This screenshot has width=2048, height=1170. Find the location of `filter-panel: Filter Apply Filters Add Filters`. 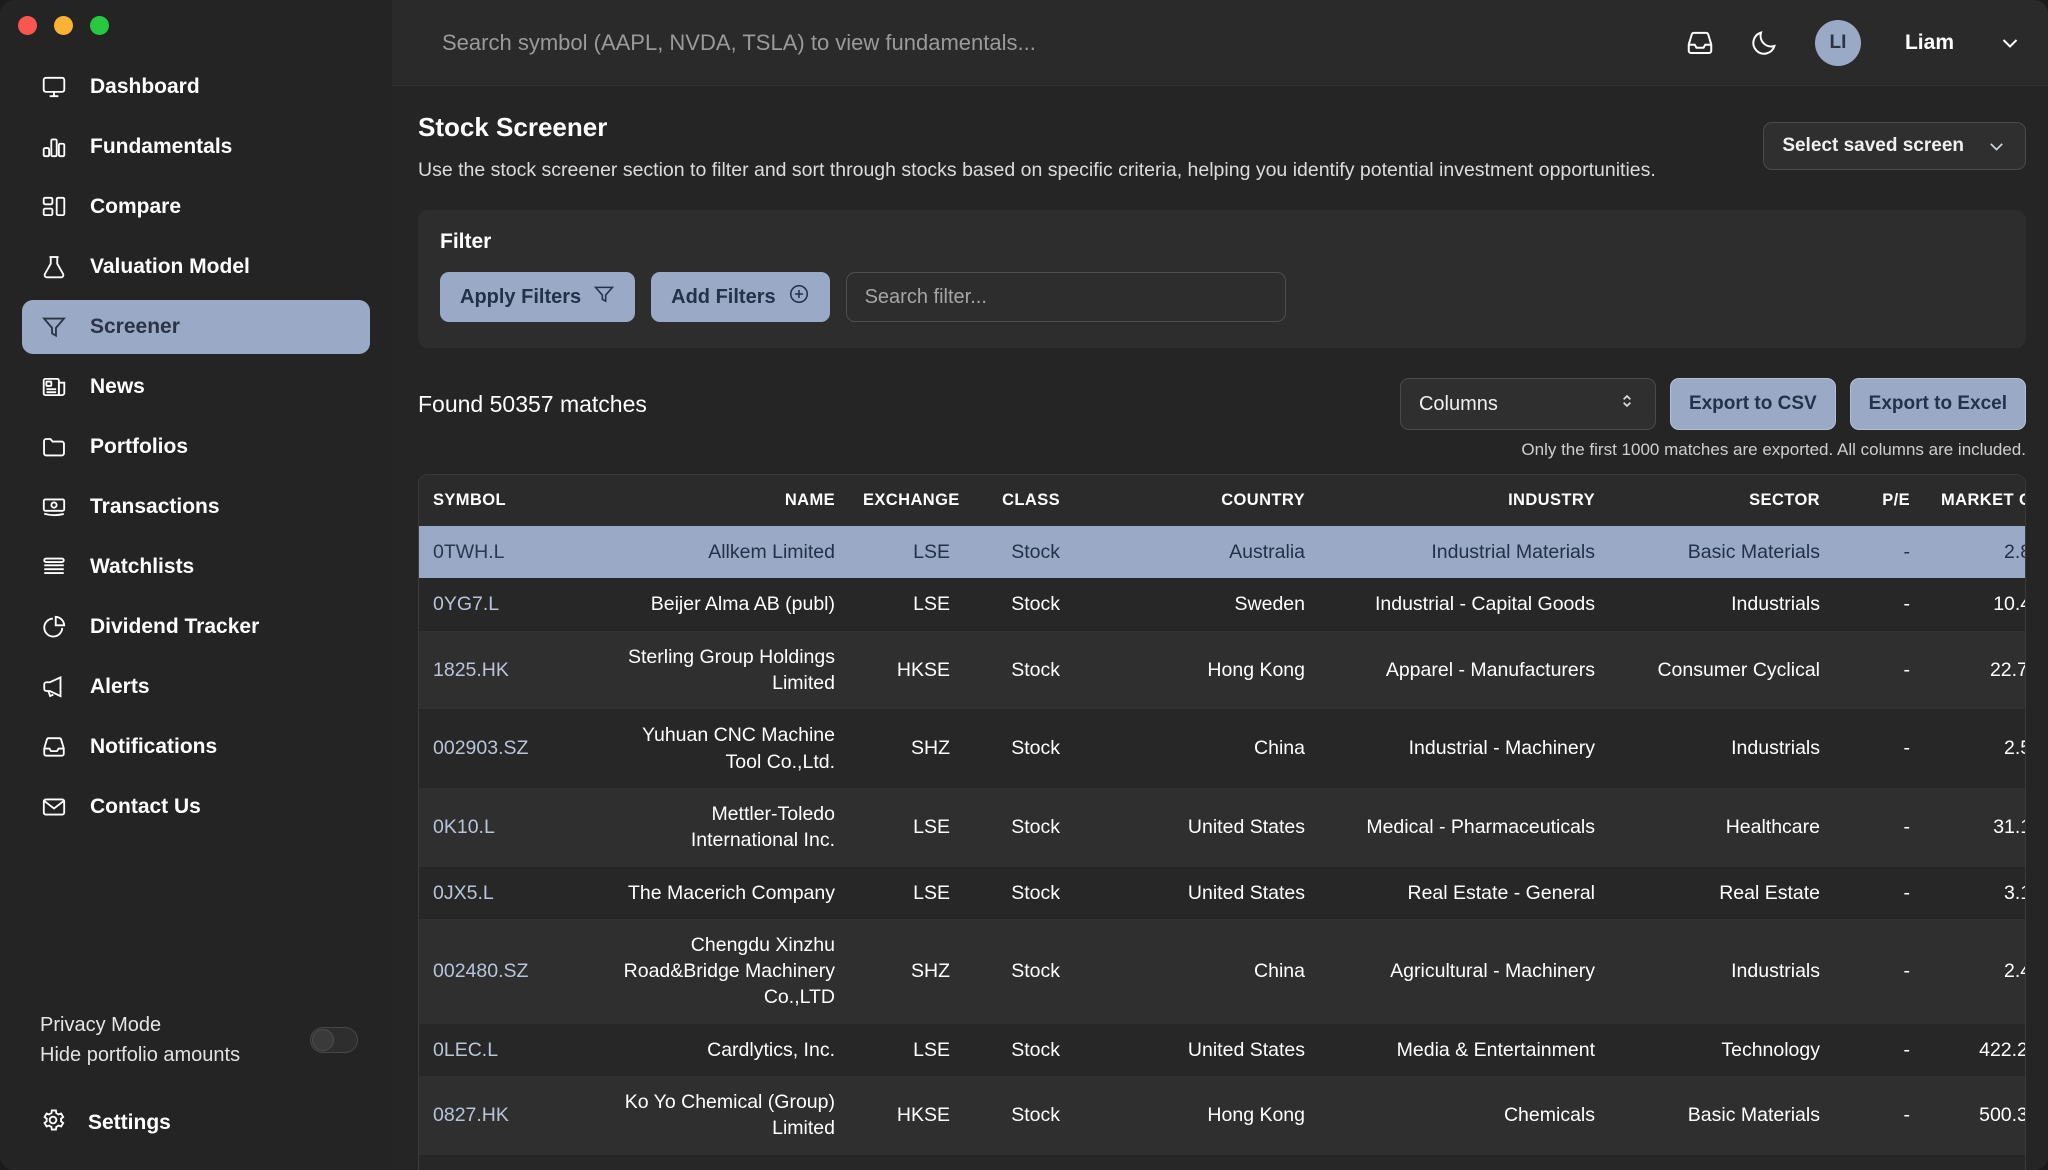

filter-panel: Filter Apply Filters Add Filters is located at coordinates (1222, 279).